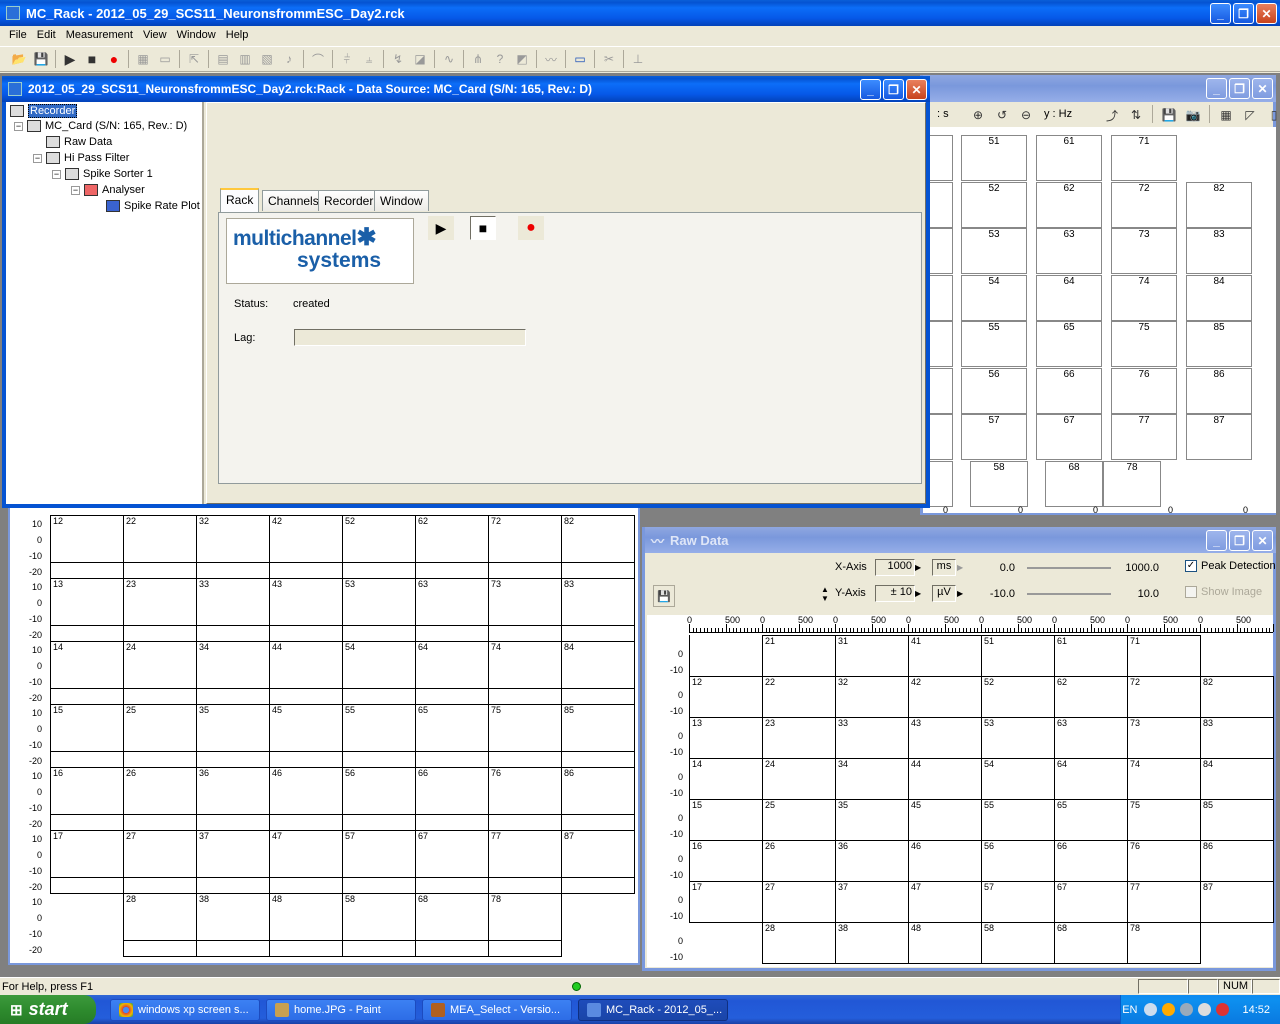 This screenshot has height=1024, width=1280. Describe the element at coordinates (609, 59) in the screenshot. I see `cut-icon: ✂` at that location.